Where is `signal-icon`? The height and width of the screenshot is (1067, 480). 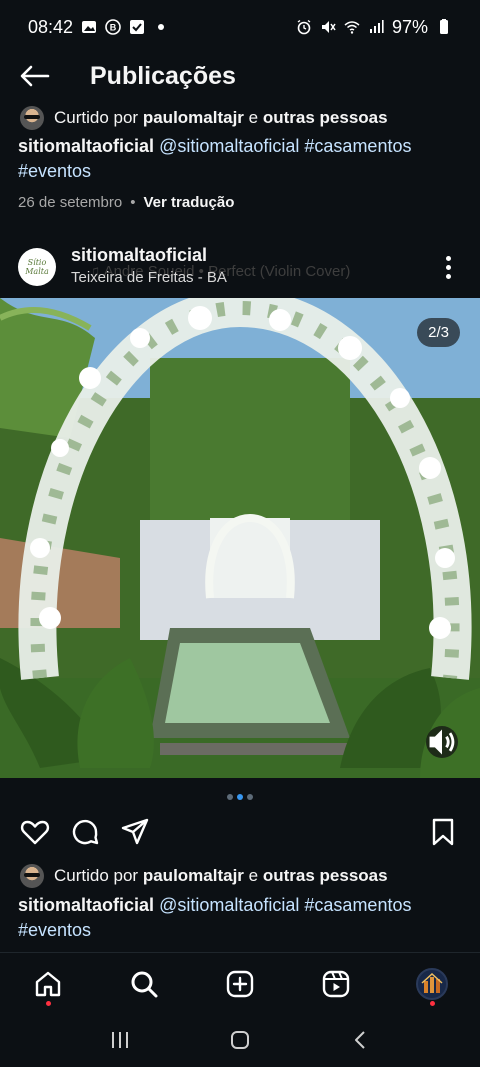 signal-icon is located at coordinates (376, 27).